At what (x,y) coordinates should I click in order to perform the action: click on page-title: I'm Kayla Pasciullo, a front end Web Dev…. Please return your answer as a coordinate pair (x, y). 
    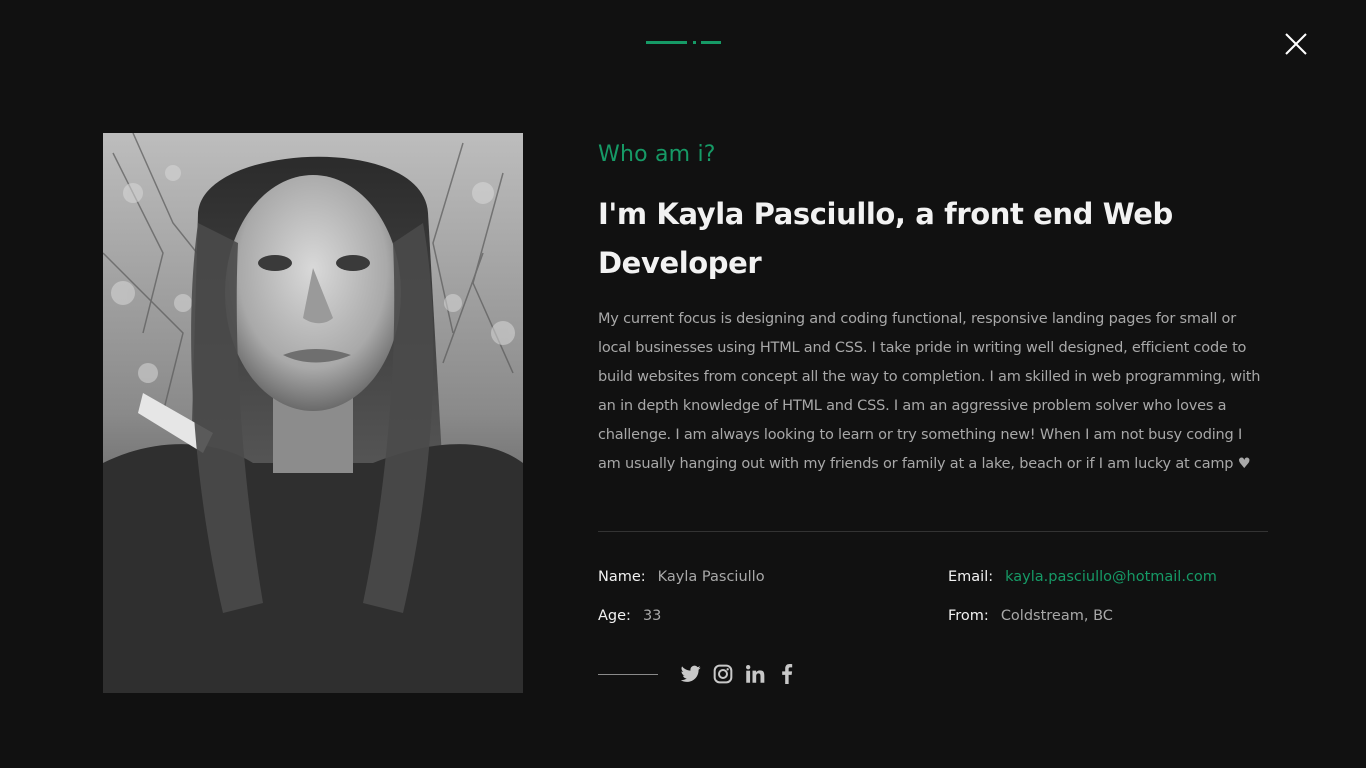
    Looking at the image, I should click on (885, 238).